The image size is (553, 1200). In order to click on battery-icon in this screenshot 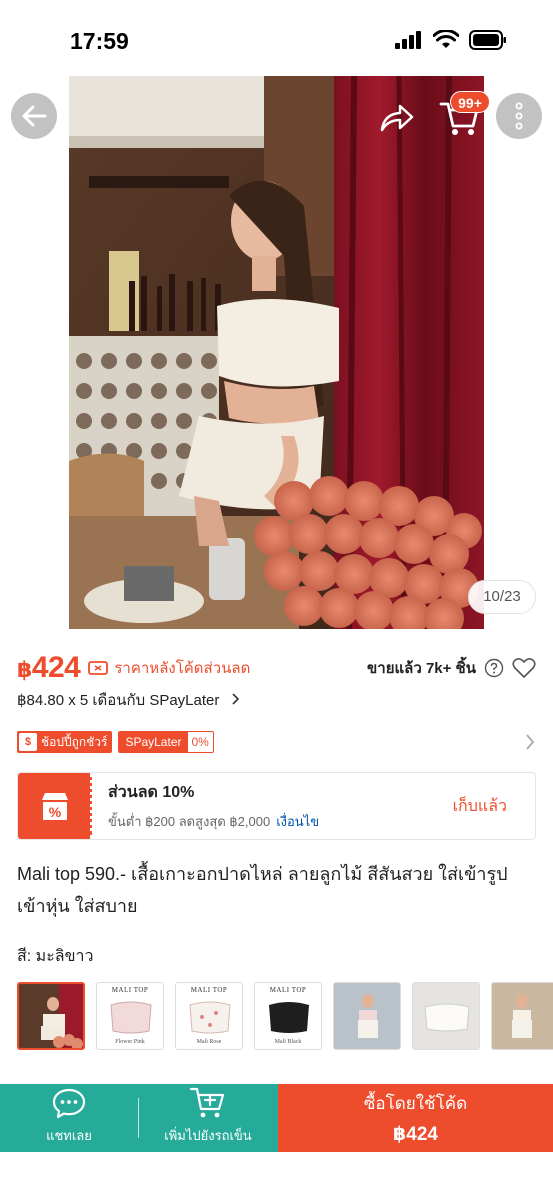, I will do `click(487, 40)`.